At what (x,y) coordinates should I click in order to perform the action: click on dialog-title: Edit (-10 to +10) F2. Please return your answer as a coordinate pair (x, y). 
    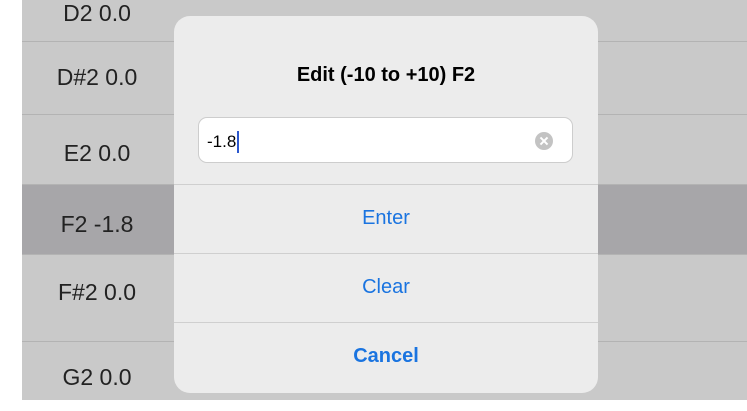
    Looking at the image, I should click on (386, 75).